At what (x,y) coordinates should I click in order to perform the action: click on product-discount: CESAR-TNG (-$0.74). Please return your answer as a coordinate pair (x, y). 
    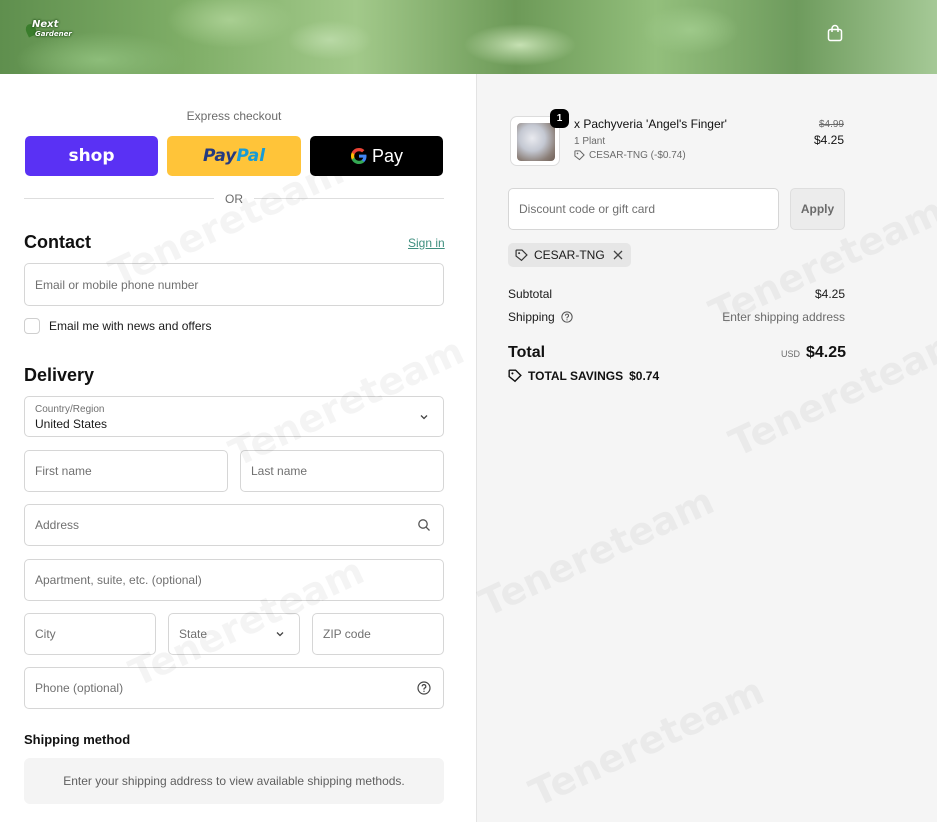
    Looking at the image, I should click on (630, 155).